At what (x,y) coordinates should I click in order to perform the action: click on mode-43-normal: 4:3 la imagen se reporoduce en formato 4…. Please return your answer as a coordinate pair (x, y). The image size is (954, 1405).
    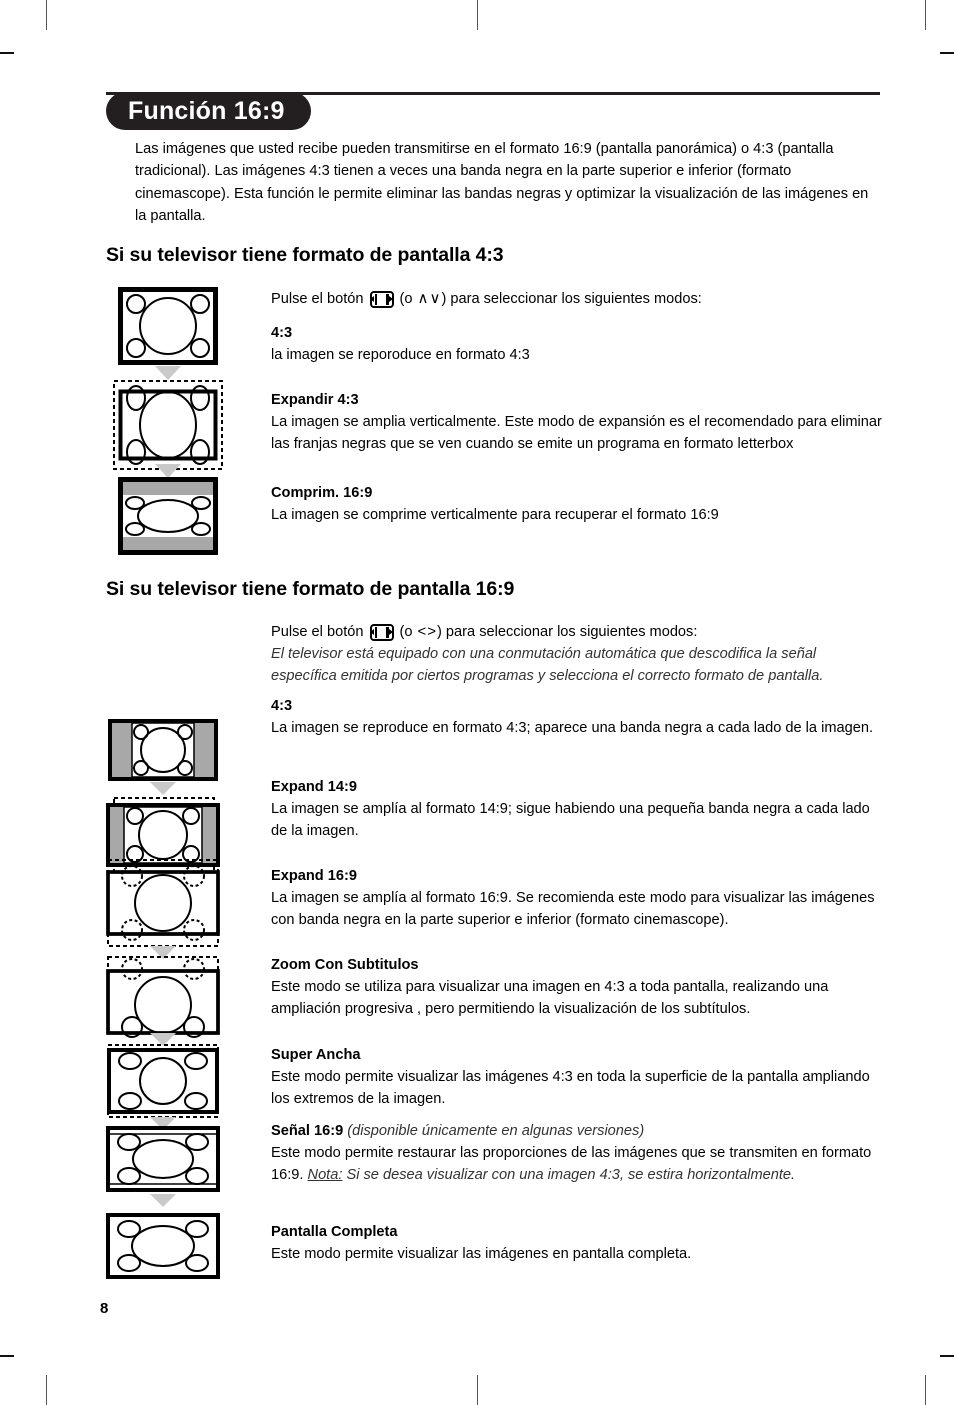
    Looking at the image, I should click on (577, 344).